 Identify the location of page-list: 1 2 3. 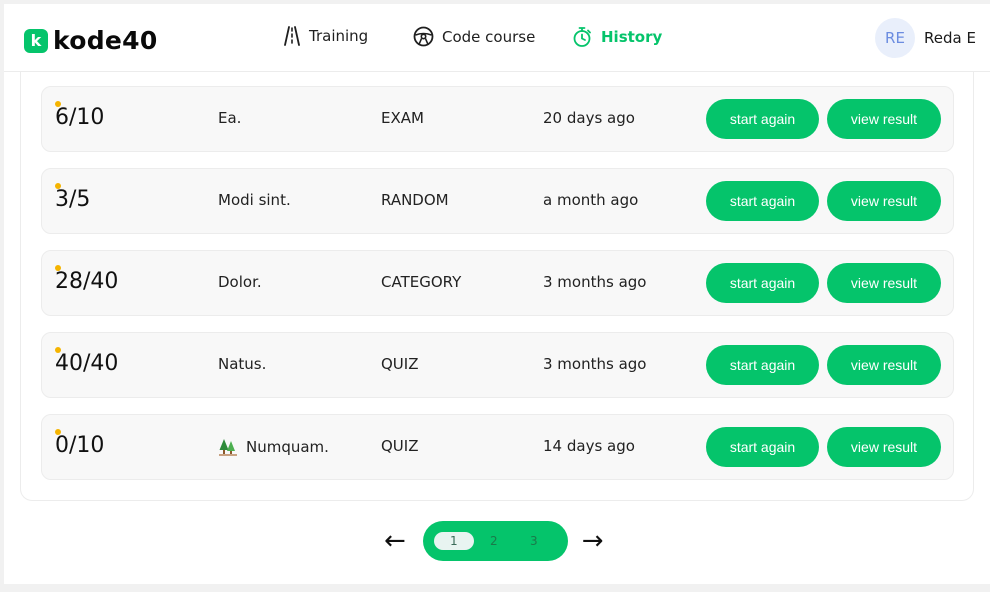
(495, 541).